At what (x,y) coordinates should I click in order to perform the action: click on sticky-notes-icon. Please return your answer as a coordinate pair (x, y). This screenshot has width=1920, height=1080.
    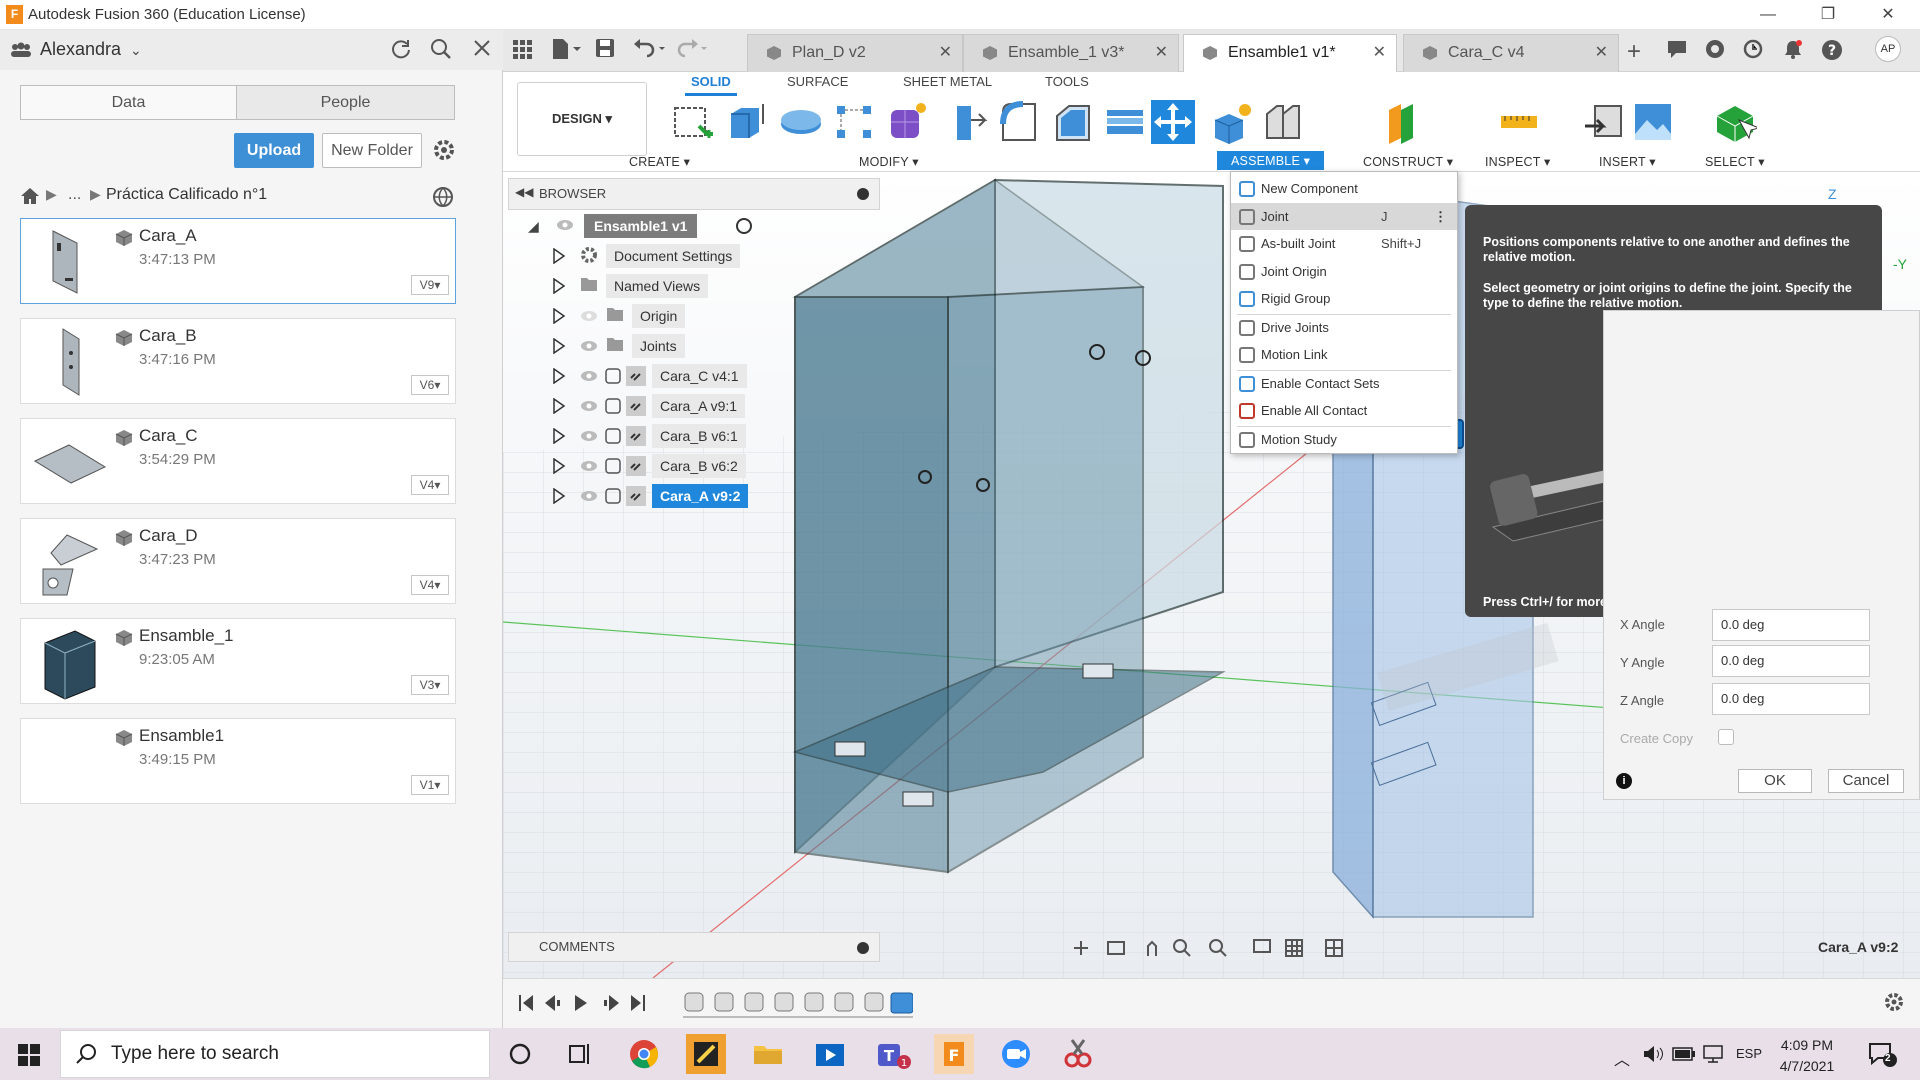
    Looking at the image, I should click on (706, 1054).